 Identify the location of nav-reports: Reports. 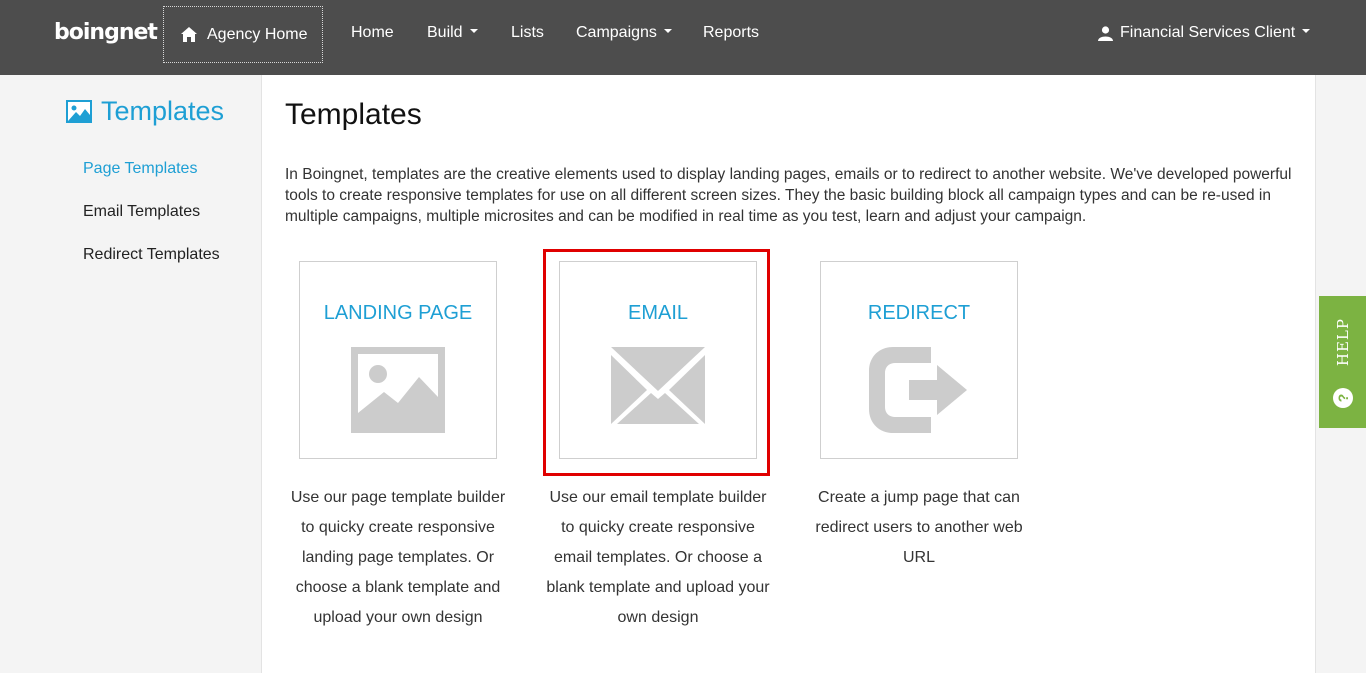
(731, 33).